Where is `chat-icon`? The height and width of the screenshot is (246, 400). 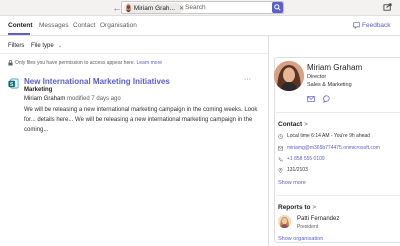 chat-icon is located at coordinates (327, 99).